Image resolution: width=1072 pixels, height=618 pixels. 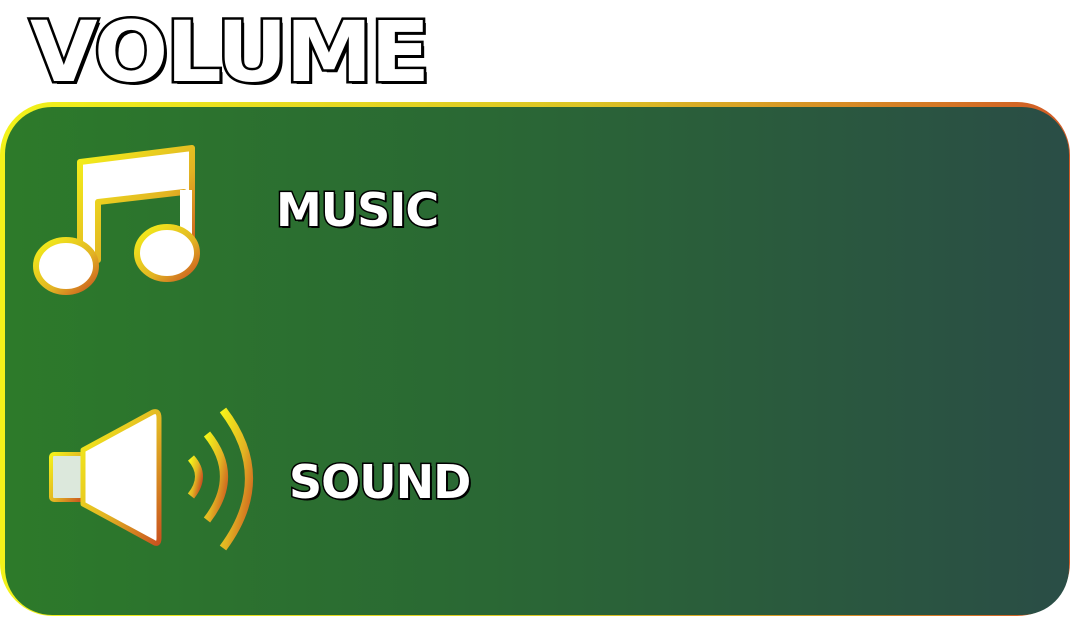 I want to click on speaker-icon, so click(x=162, y=480).